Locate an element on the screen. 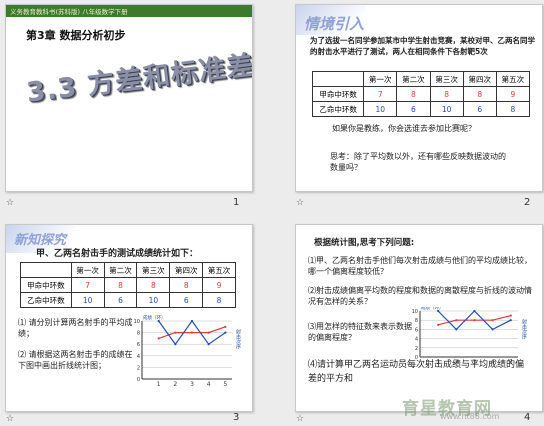 The width and height of the screenshot is (544, 426). table-row: 甲命中环数 7 8 8 8 9 is located at coordinates (421, 94).